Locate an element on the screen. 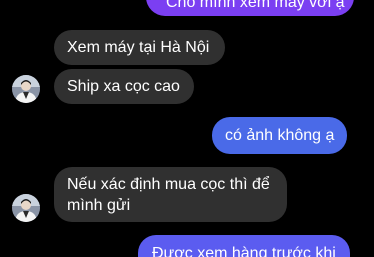 The width and height of the screenshot is (374, 257). incoming-message-bubble: Ship xa cọc cao is located at coordinates (124, 86).